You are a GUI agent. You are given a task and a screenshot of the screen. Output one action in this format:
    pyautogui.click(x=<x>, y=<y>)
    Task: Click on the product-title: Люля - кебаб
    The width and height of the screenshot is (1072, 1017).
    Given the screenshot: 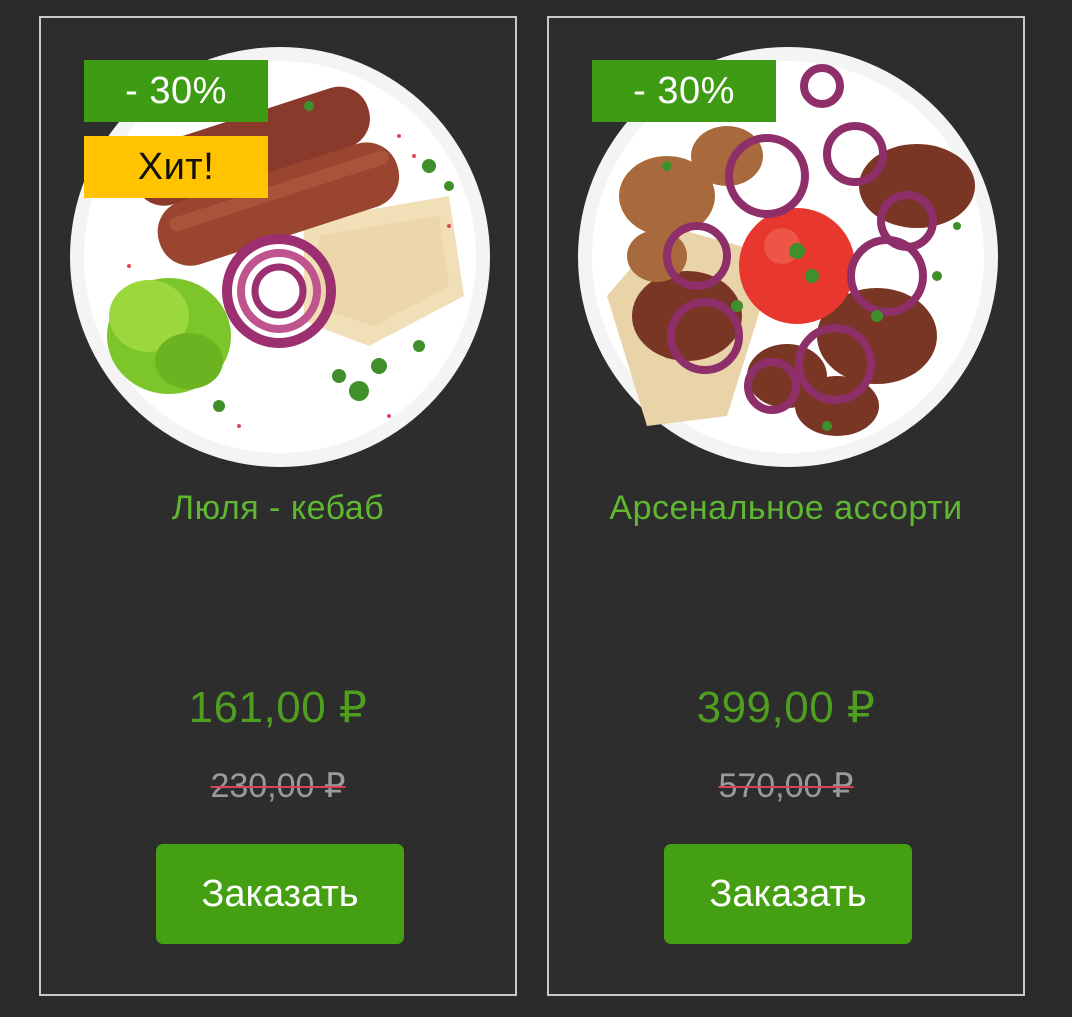 What is the action you would take?
    pyautogui.click(x=278, y=508)
    